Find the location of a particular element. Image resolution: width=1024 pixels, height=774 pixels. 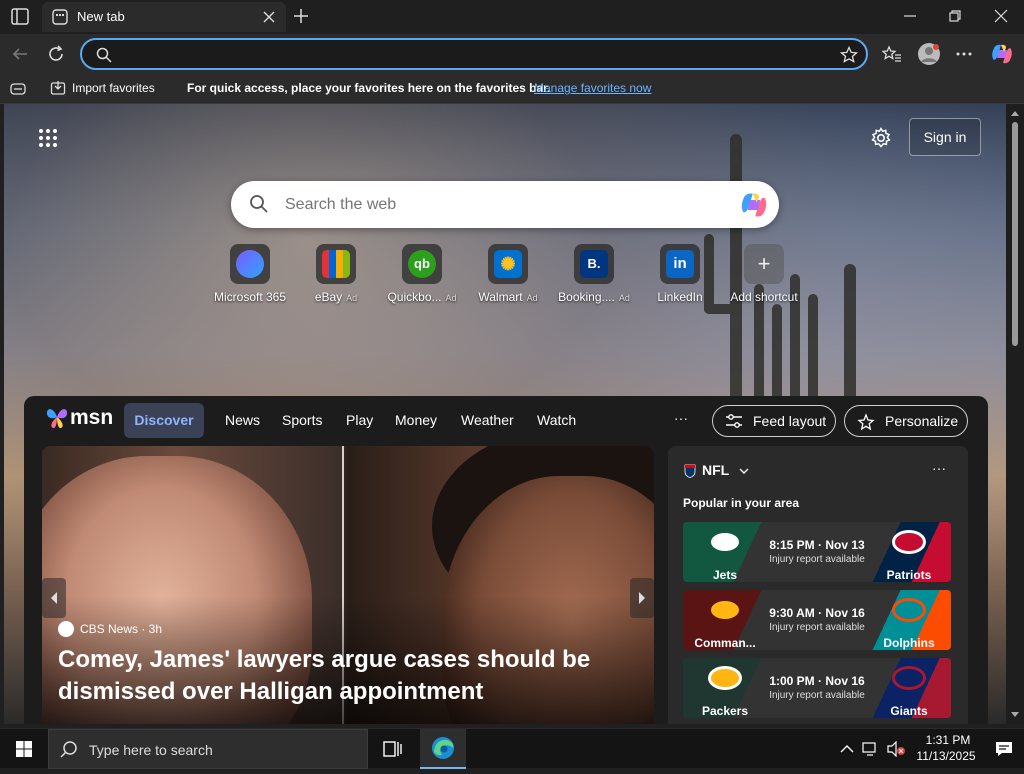

edge-taskbar-button is located at coordinates (443, 749).